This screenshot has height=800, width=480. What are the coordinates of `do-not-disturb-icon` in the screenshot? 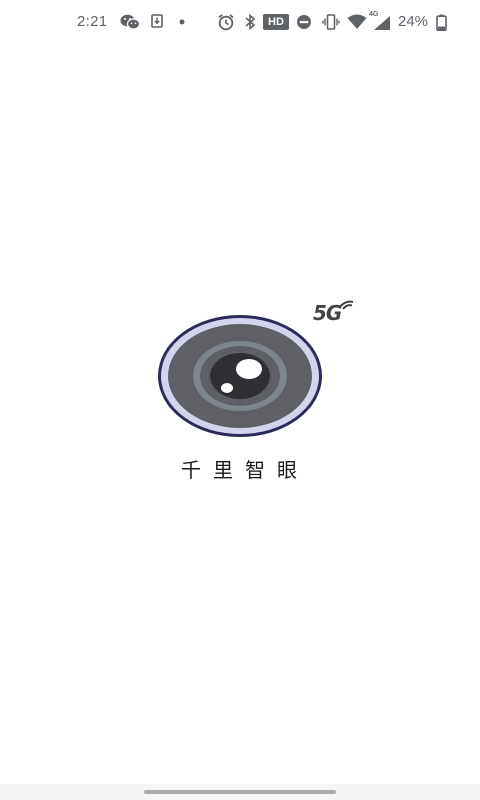 It's located at (304, 22).